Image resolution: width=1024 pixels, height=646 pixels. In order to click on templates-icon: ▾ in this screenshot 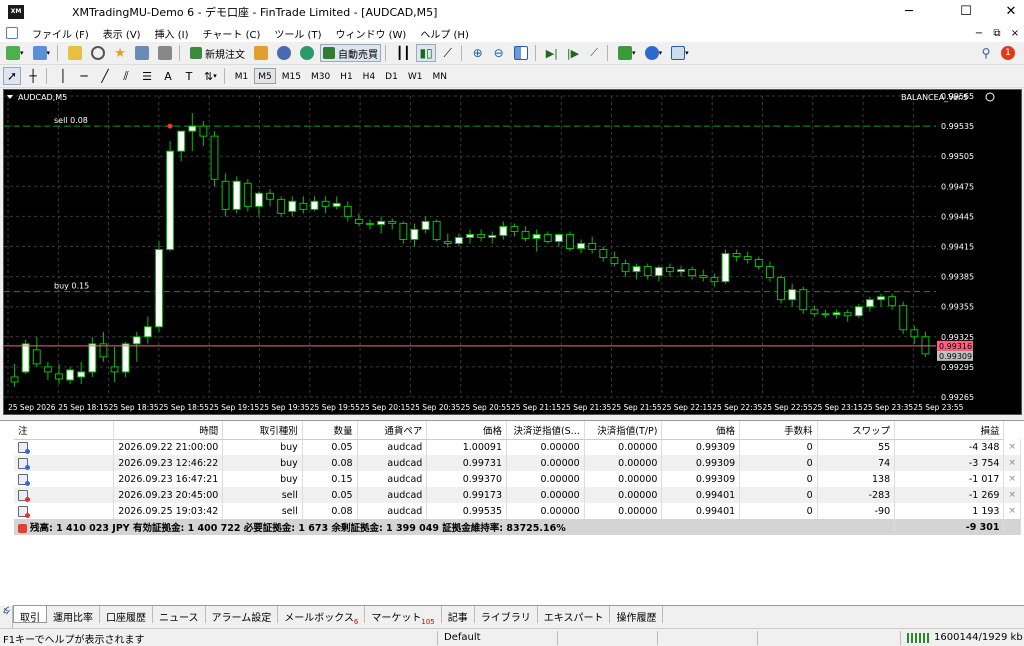, I will do `click(680, 53)`.